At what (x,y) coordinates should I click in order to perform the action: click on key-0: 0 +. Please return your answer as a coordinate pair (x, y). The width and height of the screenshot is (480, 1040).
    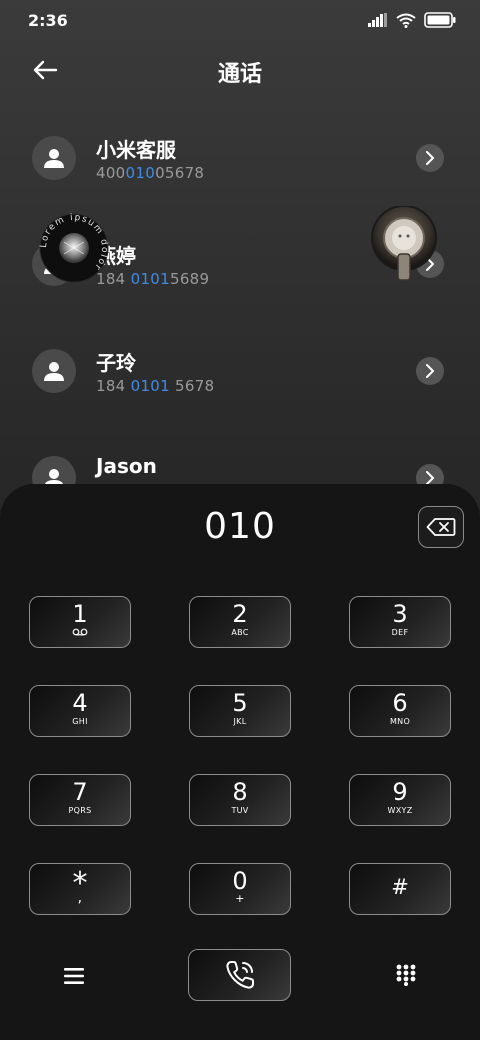
    Looking at the image, I should click on (240, 889).